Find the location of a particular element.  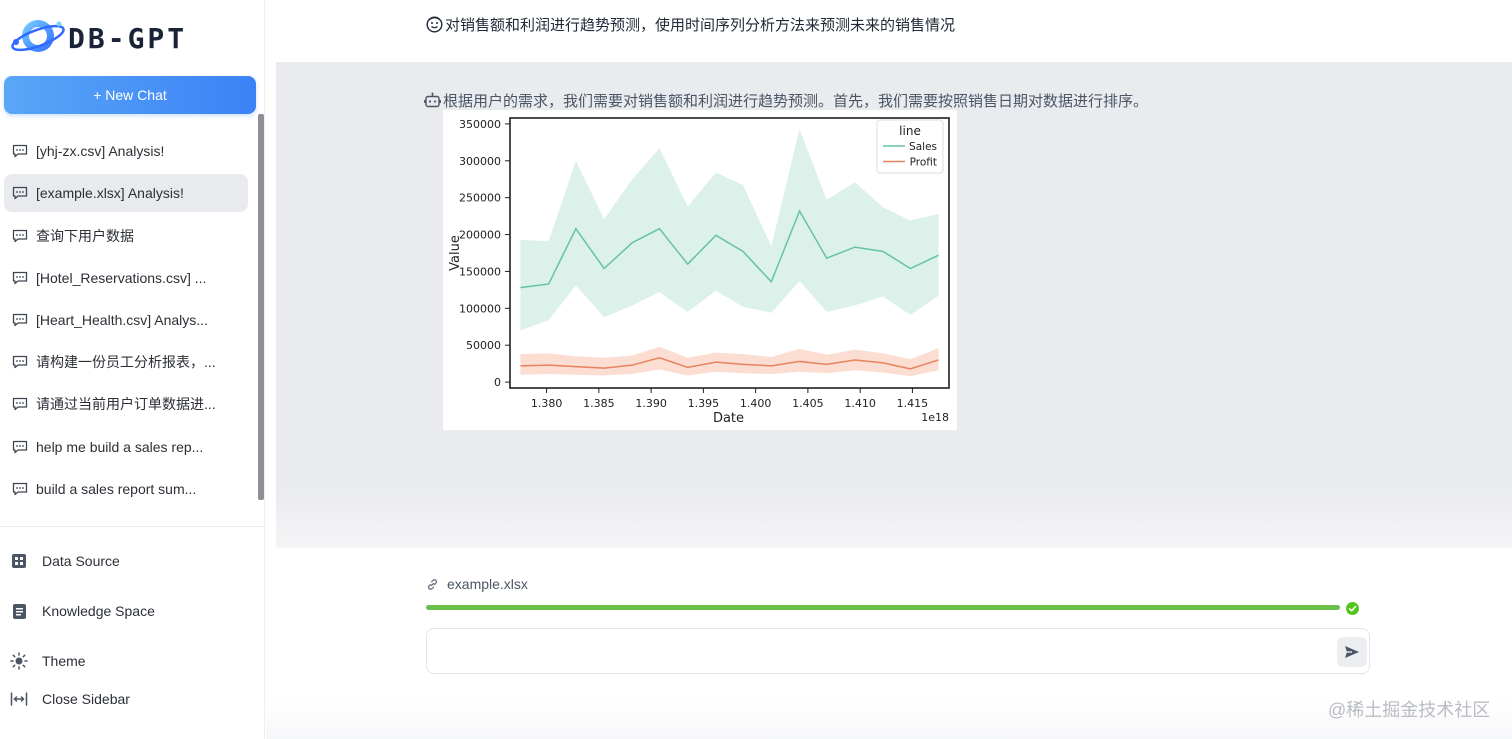

x-tick-label: 1.410 is located at coordinates (860, 403).